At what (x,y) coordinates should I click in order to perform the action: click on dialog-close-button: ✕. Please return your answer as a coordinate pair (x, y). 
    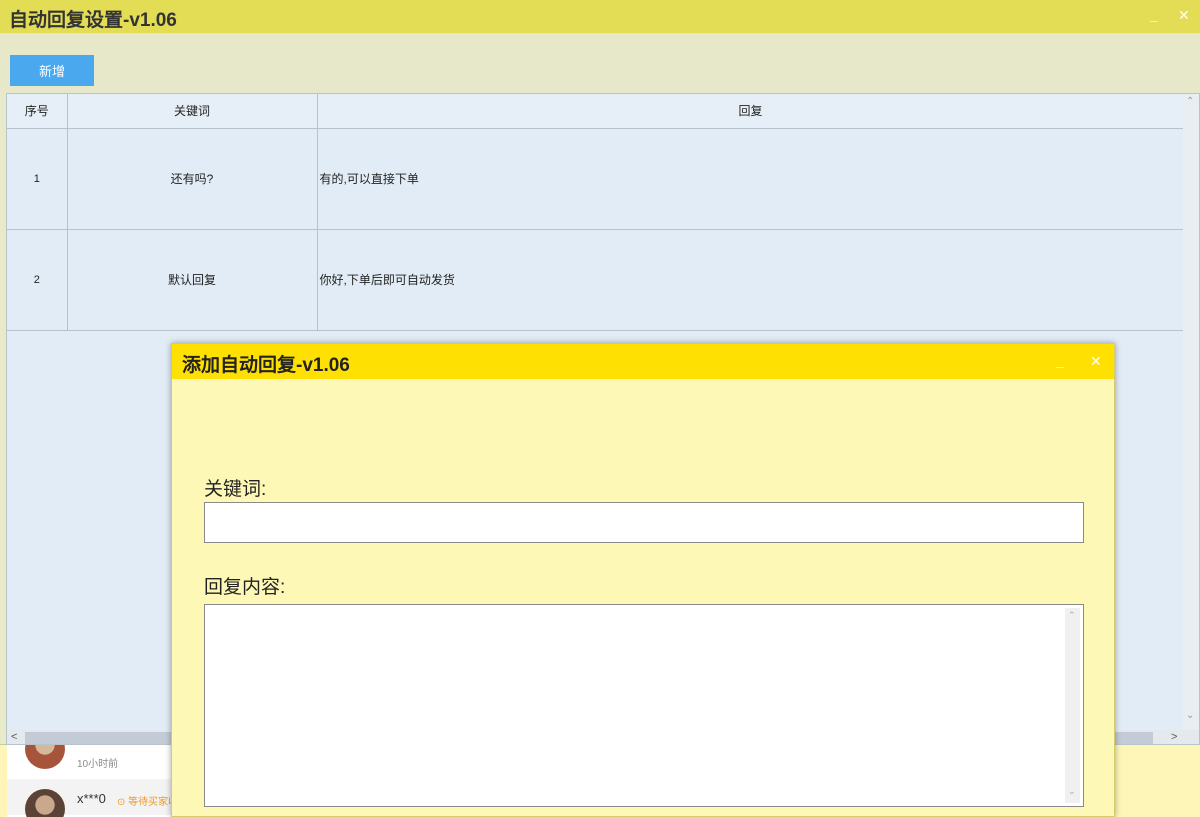
    Looking at the image, I should click on (1096, 361).